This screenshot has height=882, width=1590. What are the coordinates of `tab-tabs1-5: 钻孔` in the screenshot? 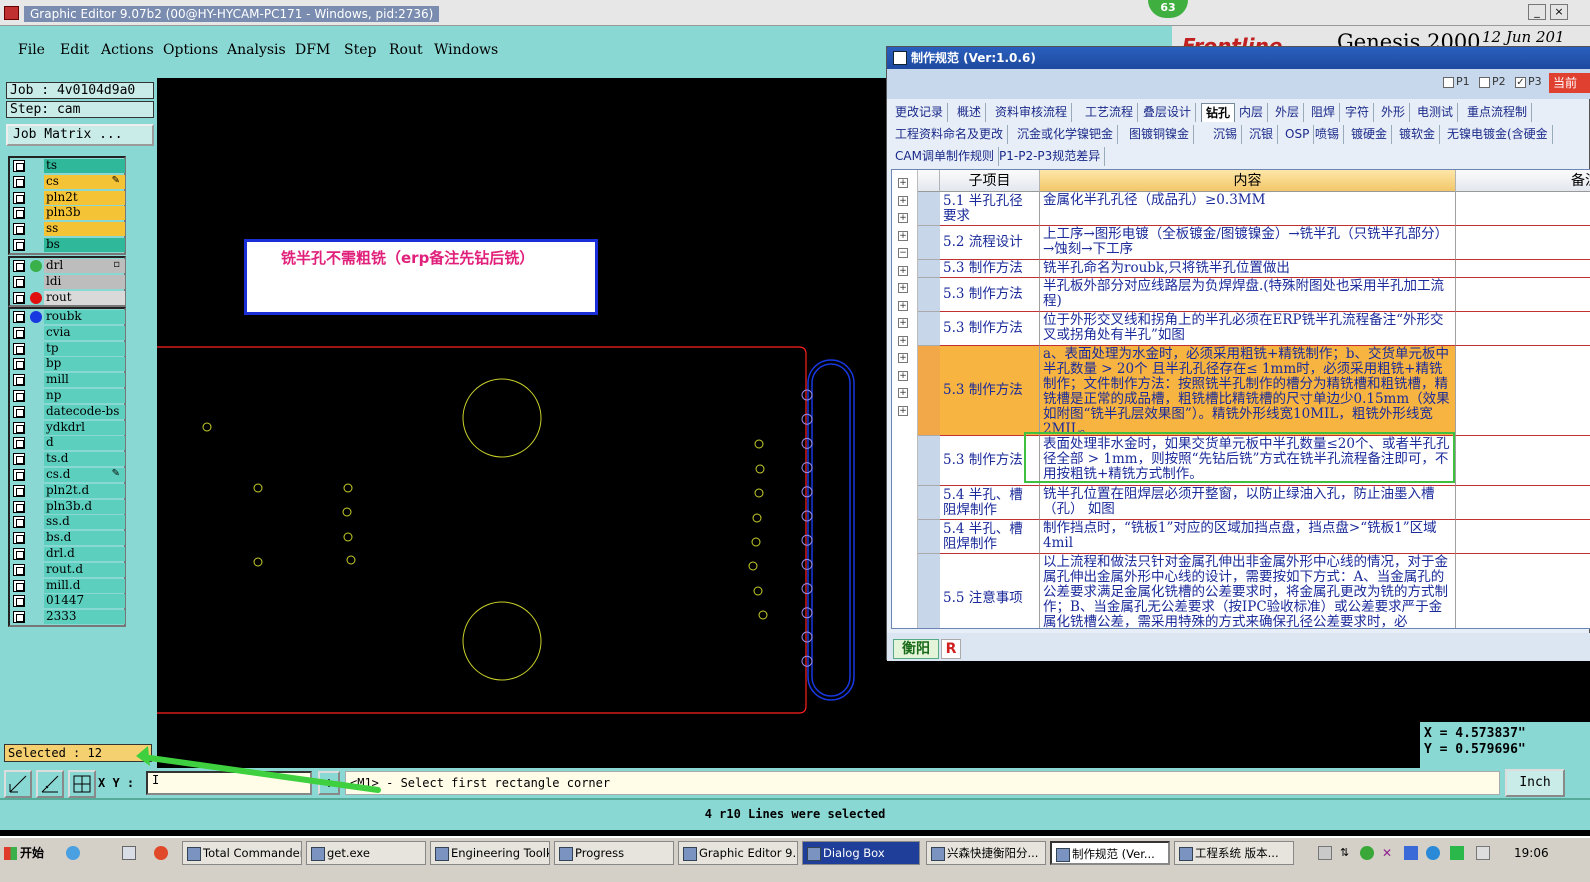 It's located at (1218, 112).